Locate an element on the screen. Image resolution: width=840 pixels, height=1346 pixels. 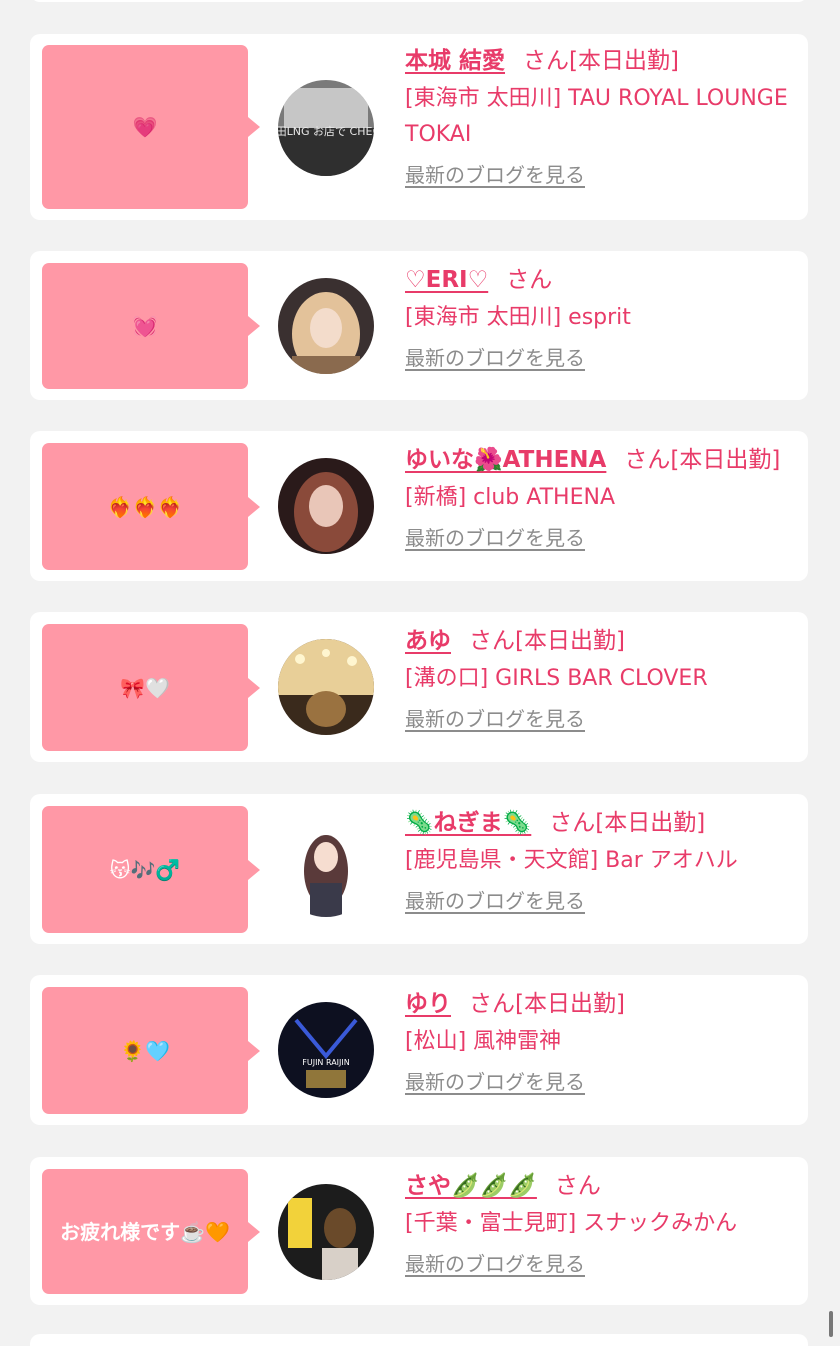
member-name-link: 🦠ねぎま🦠 is located at coordinates (468, 823).